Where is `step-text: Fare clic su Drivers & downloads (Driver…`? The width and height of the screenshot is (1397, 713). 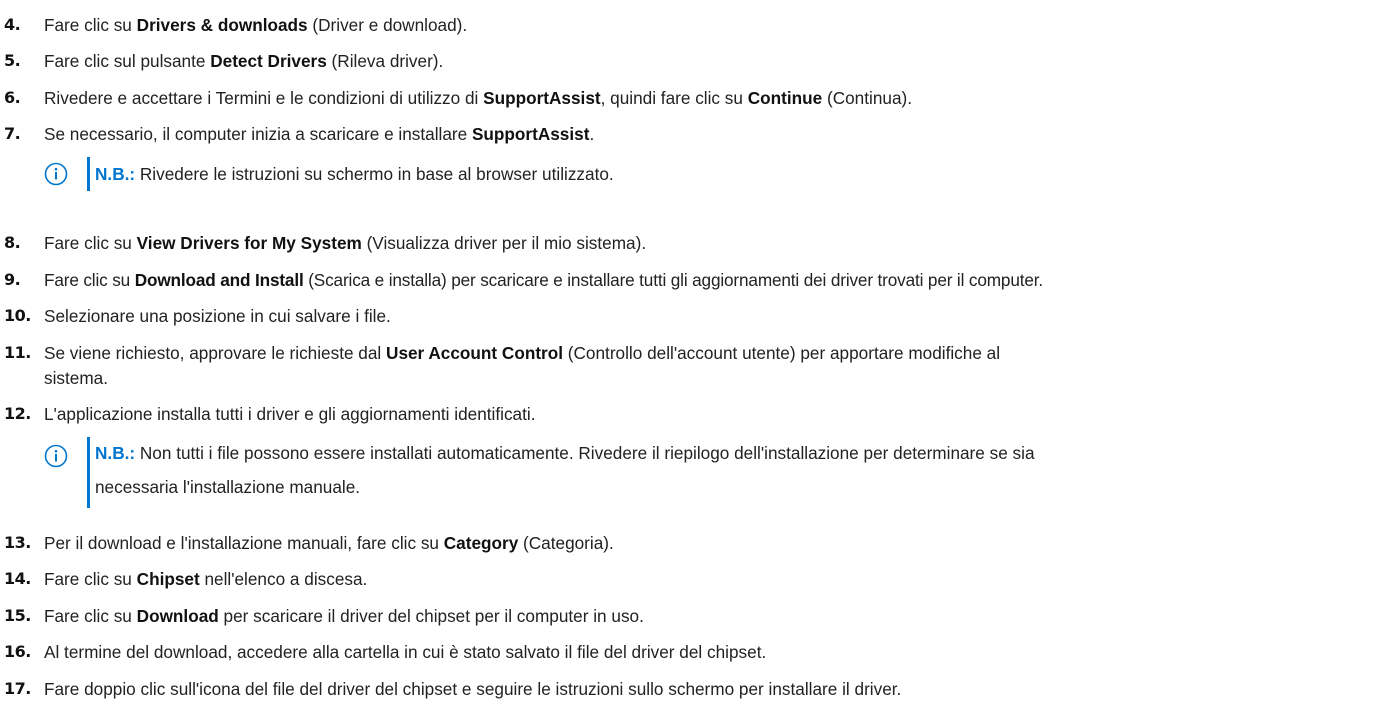
step-text: Fare clic su Drivers & downloads (Driver… is located at coordinates (256, 25).